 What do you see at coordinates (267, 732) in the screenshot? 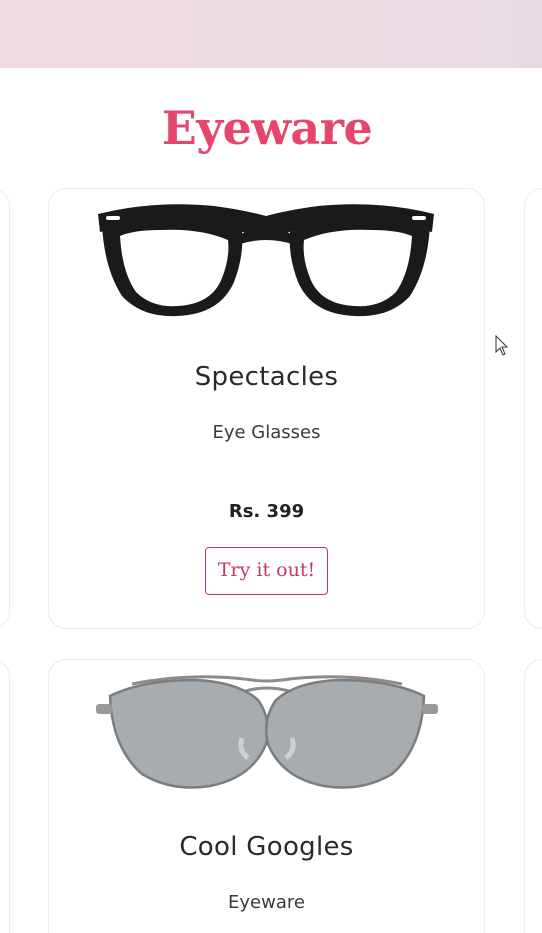
I see `aviator-sunglasses-image` at bounding box center [267, 732].